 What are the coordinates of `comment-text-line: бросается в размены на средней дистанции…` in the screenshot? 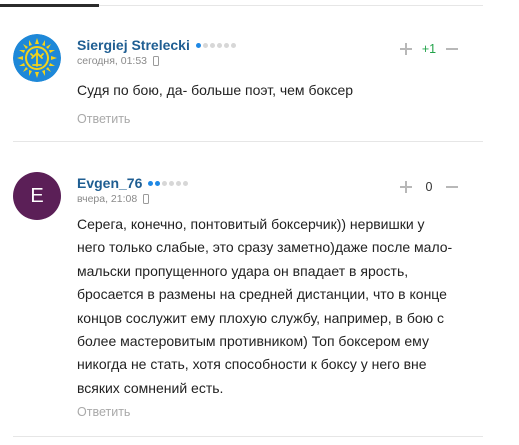 It's located at (262, 294).